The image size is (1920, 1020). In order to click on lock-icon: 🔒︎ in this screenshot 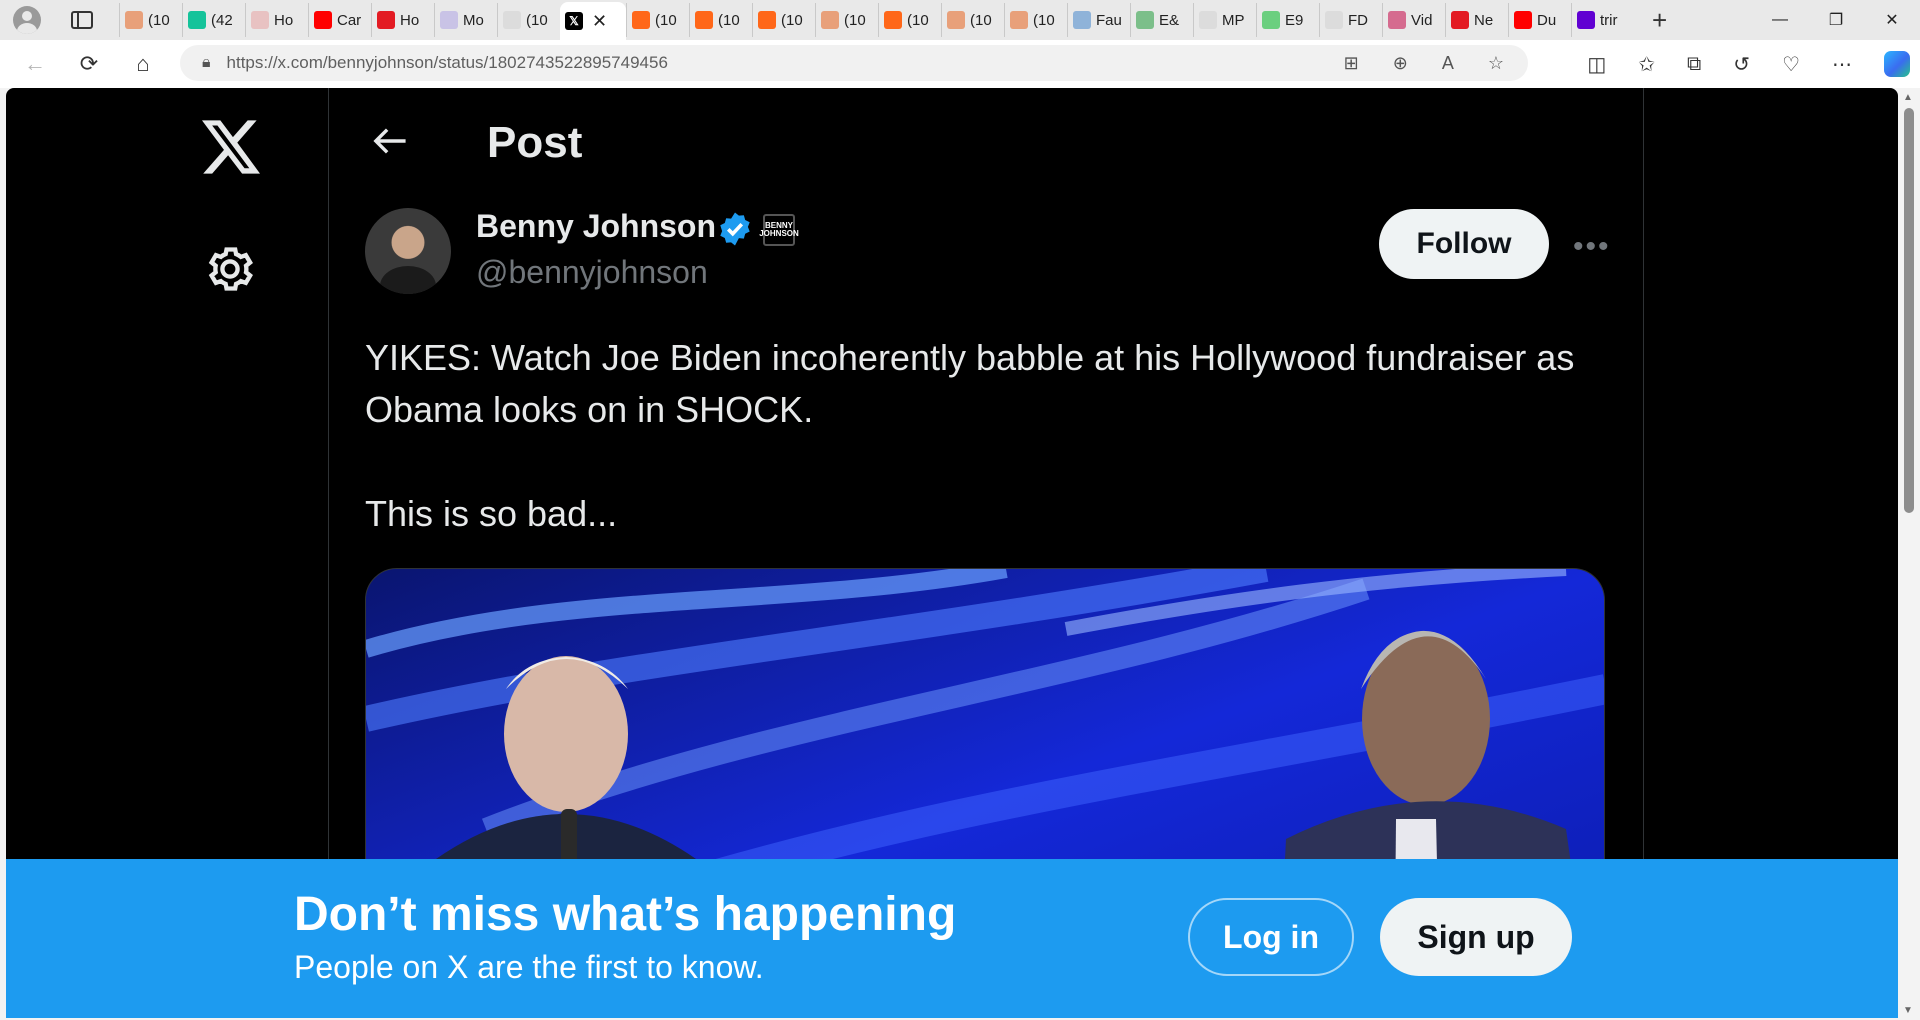, I will do `click(206, 63)`.